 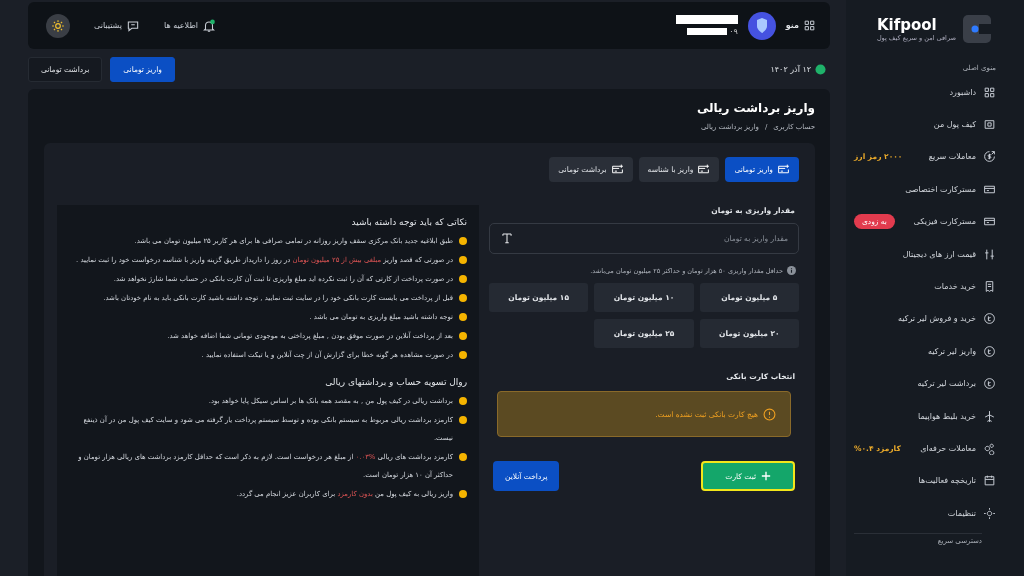 What do you see at coordinates (800, 25) in the screenshot?
I see `menu-button: منو` at bounding box center [800, 25].